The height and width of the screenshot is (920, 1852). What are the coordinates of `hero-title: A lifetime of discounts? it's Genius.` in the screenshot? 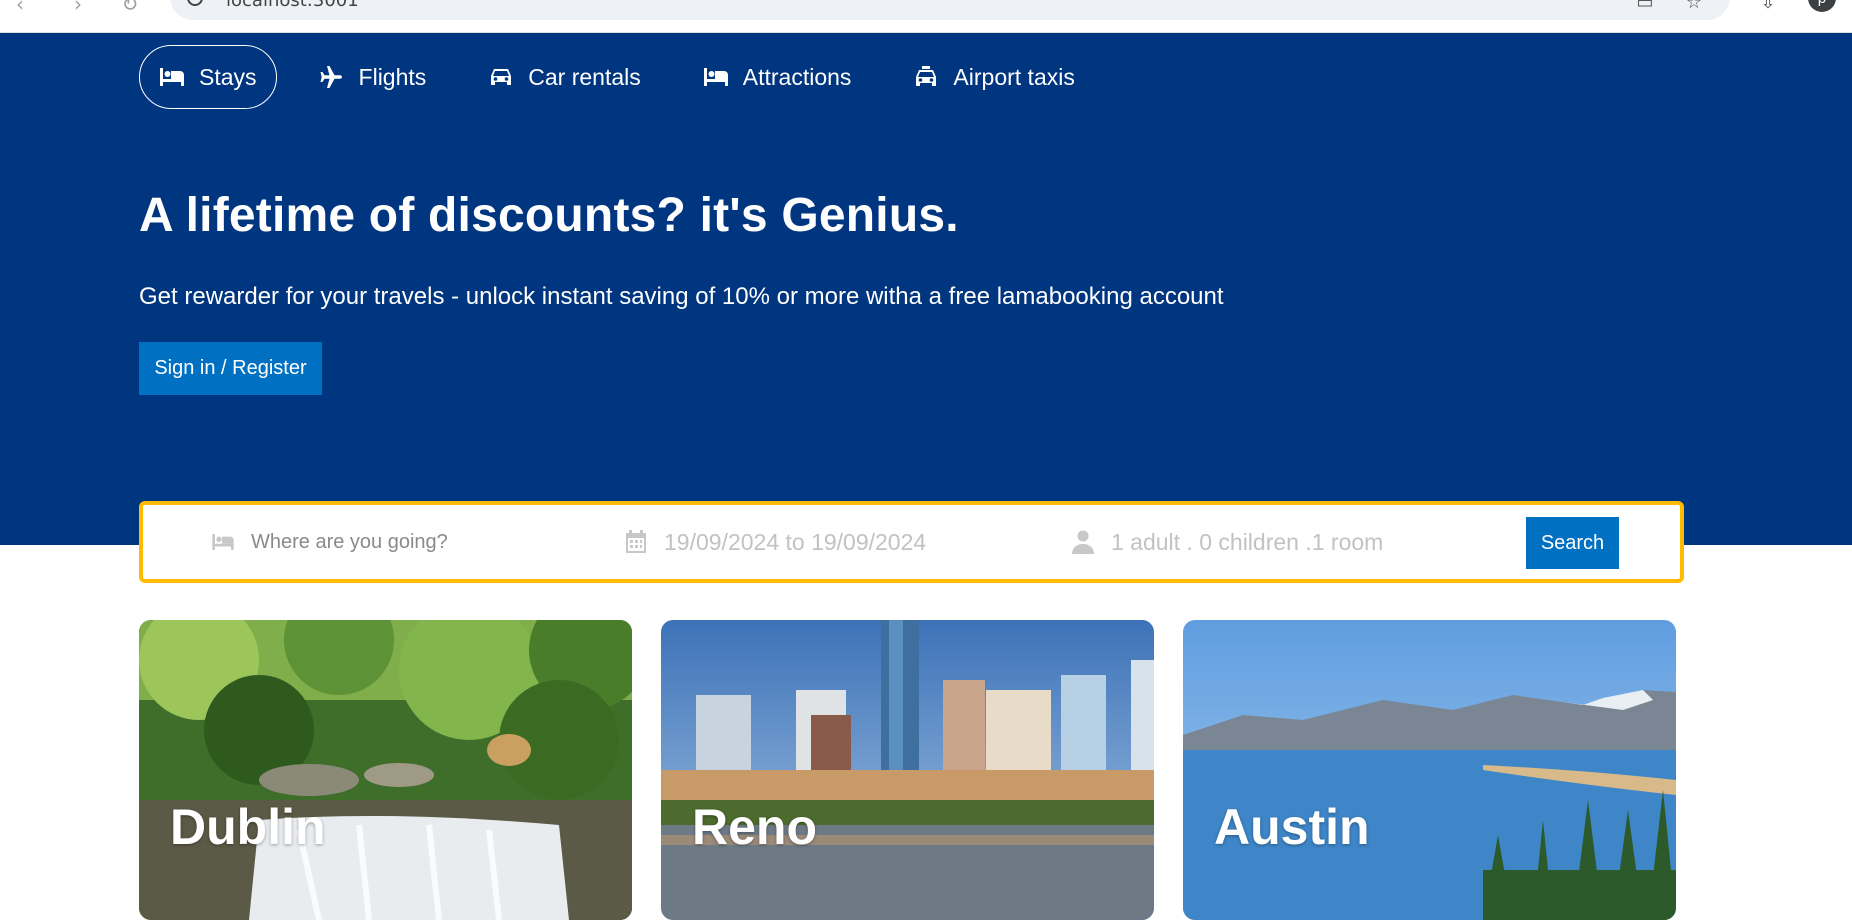 It's located at (549, 215).